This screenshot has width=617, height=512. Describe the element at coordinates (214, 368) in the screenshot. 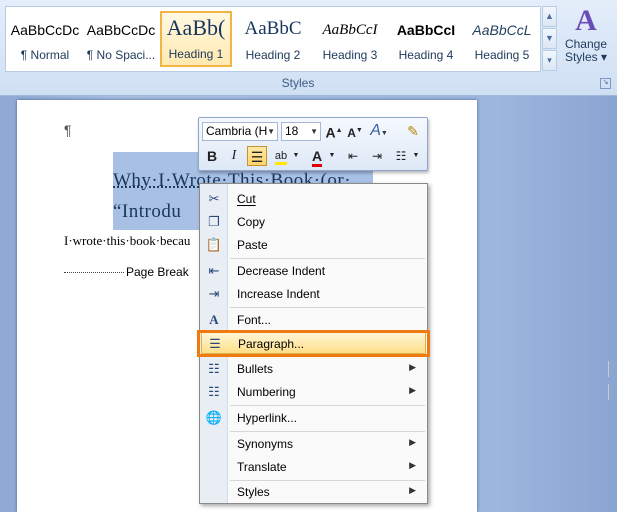

I see `bullets-icon: ☷` at that location.